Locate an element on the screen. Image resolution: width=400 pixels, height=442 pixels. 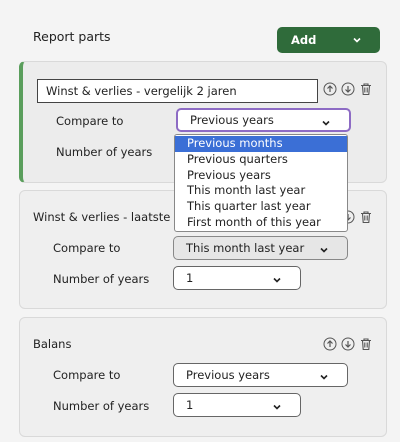
report-part-title: Balans is located at coordinates (52, 344).